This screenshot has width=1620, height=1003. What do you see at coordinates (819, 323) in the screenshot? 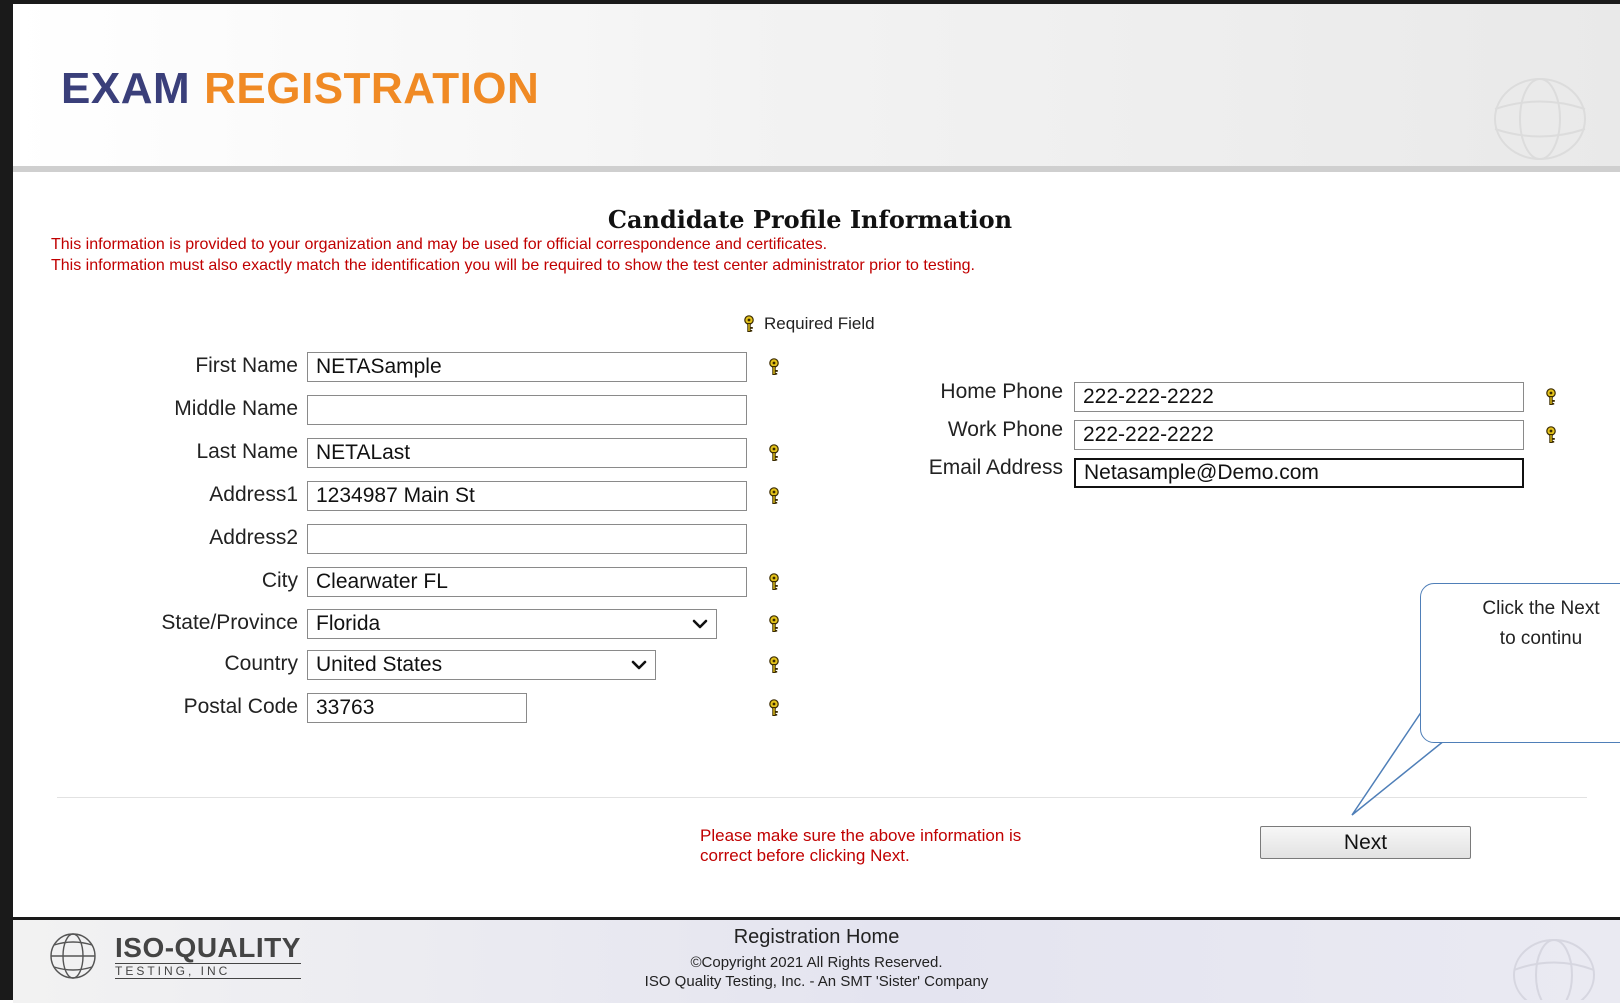
I see `required-legend-text: Required Field` at bounding box center [819, 323].